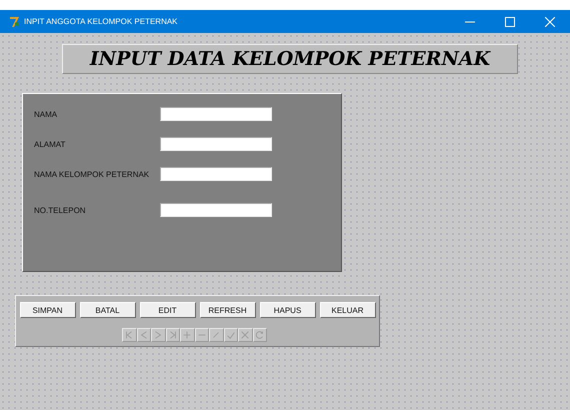 This screenshot has width=570, height=410. What do you see at coordinates (60, 210) in the screenshot?
I see `field-label: NO.TELEPON` at bounding box center [60, 210].